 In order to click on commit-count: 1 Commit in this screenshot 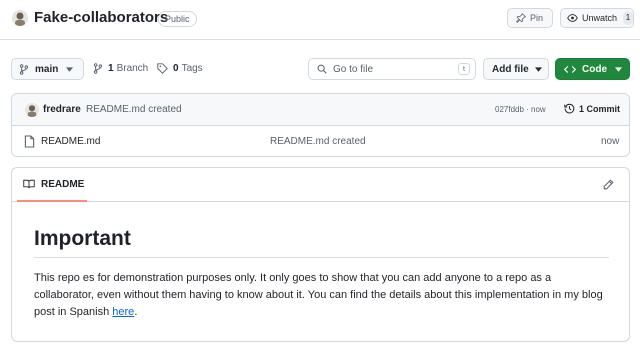, I will do `click(600, 108)`.